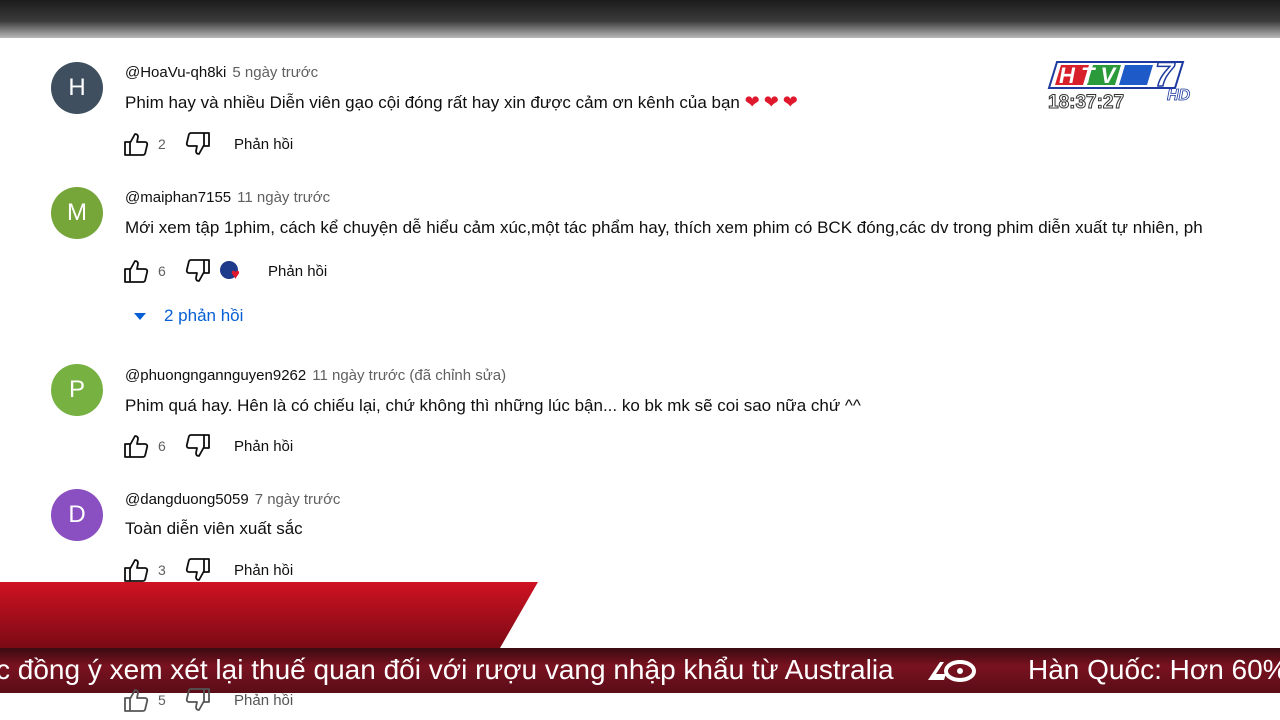 This screenshot has height=720, width=1280. What do you see at coordinates (1179, 95) in the screenshot?
I see `svg-text: HD` at bounding box center [1179, 95].